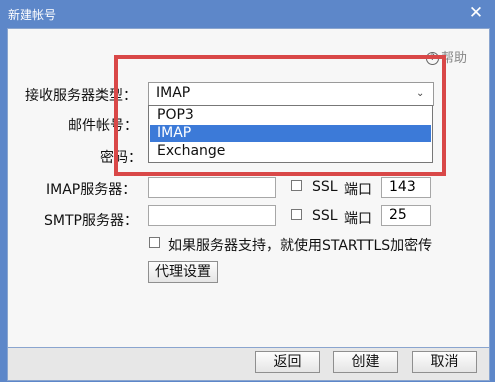 The width and height of the screenshot is (495, 382). Describe the element at coordinates (121, 158) in the screenshot. I see `password-label: 密码：` at that location.